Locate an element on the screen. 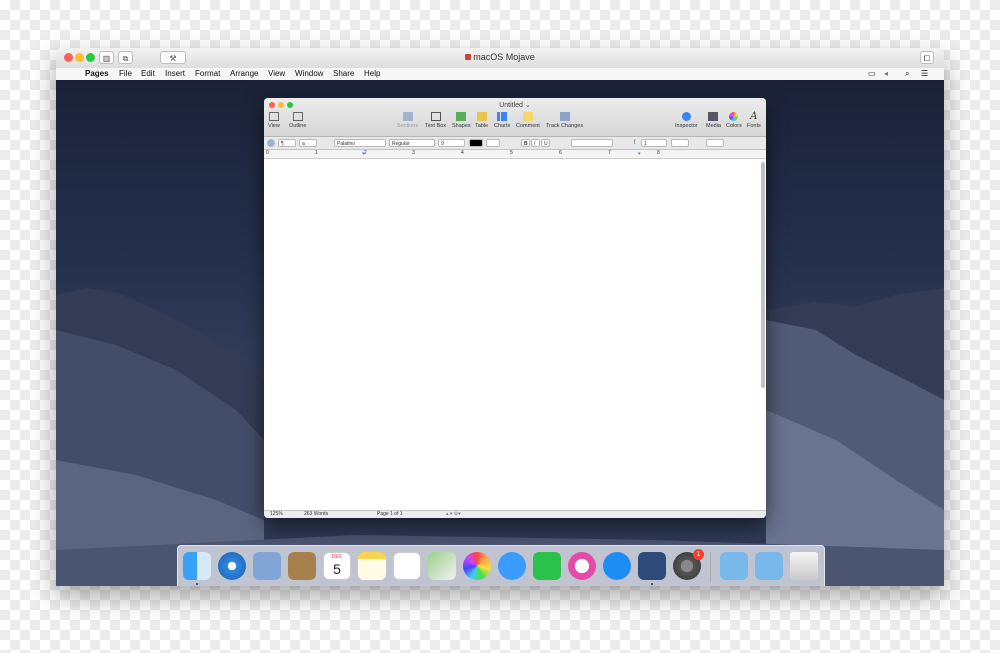  dock: DEC 5 1 is located at coordinates (501, 565).